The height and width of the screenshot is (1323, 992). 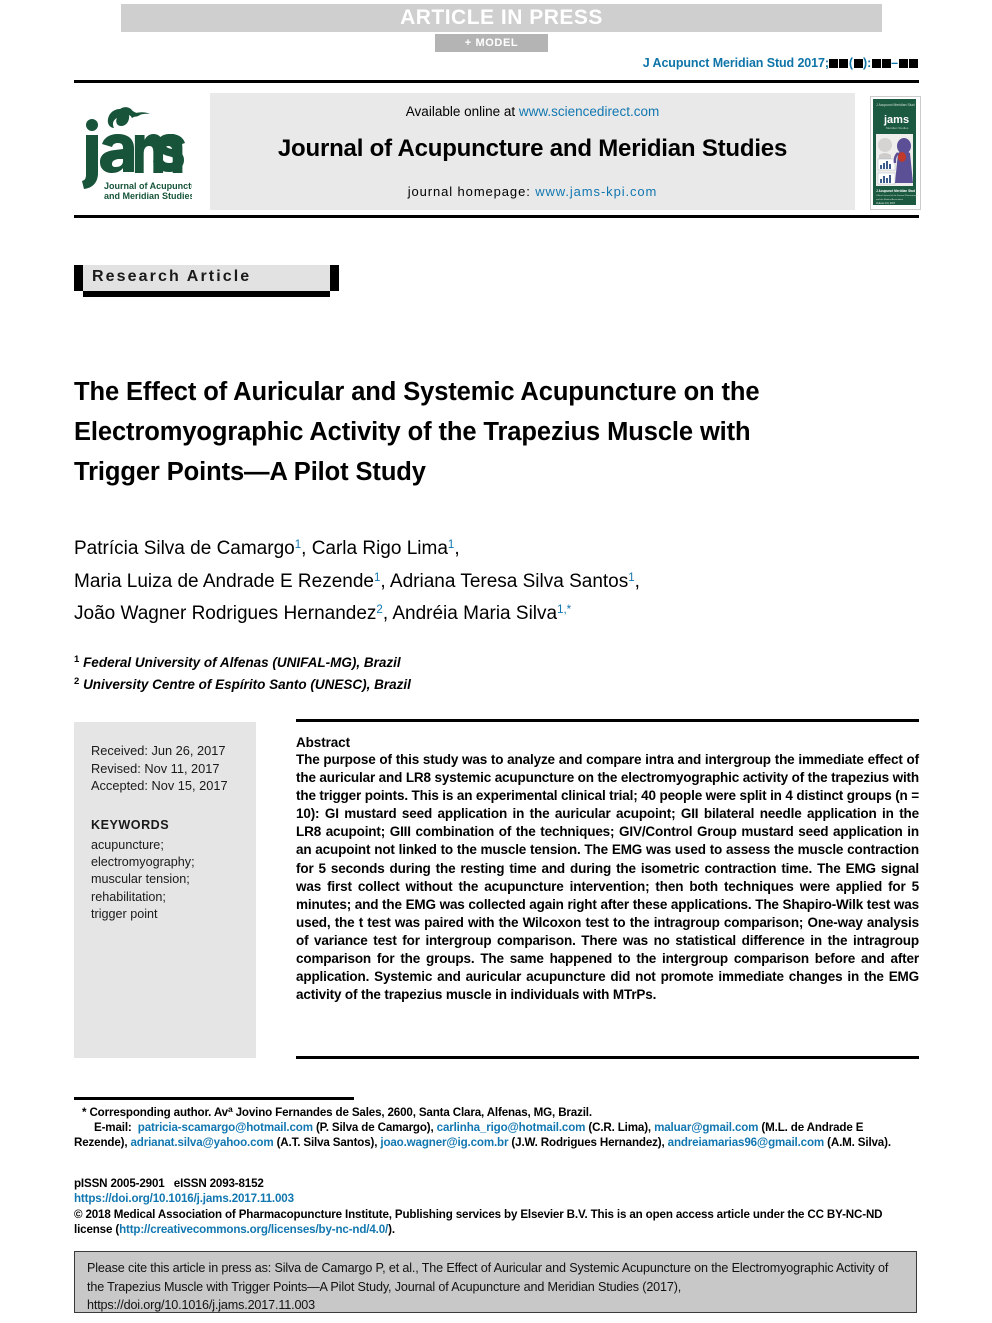 I want to click on article-in-press-banner: ARTICLE IN PRESS, so click(x=501, y=18).